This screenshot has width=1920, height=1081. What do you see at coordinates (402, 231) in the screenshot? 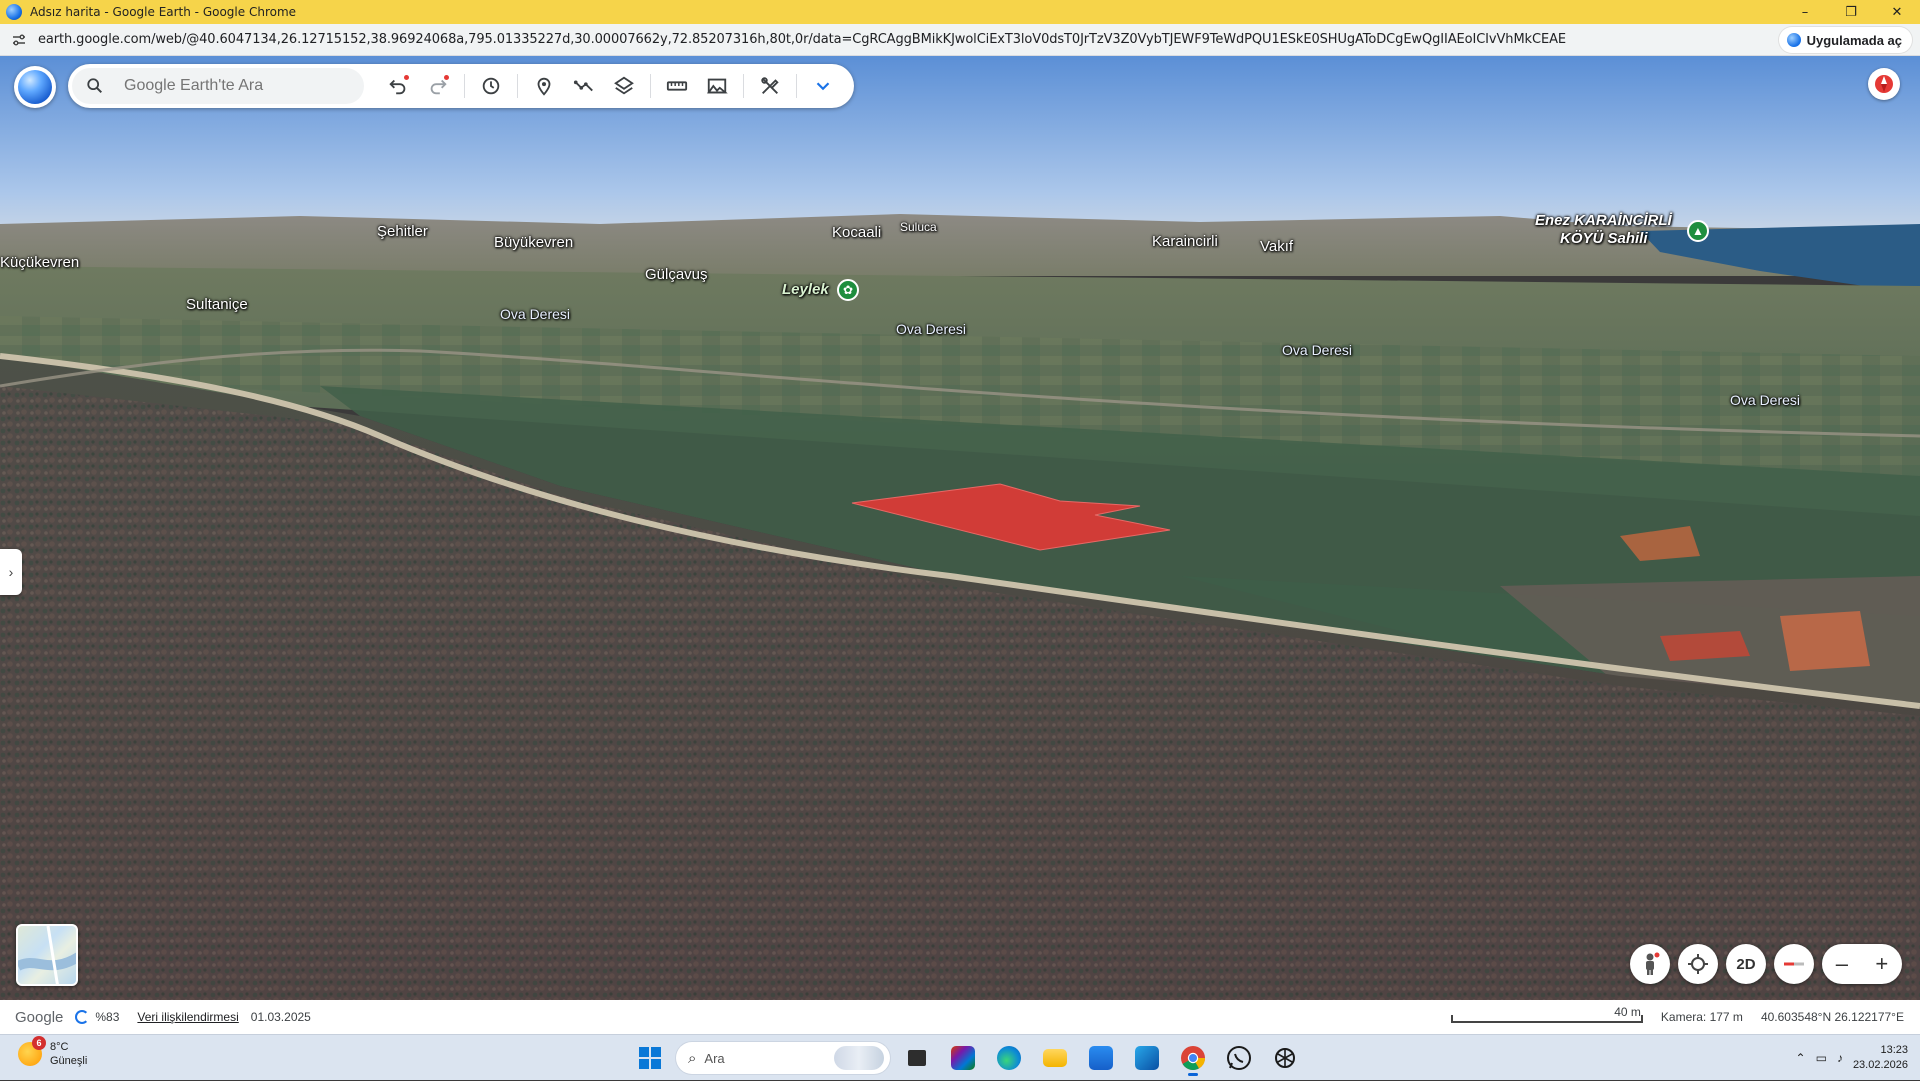
I see `place-label-sehitler: Şehitler` at bounding box center [402, 231].